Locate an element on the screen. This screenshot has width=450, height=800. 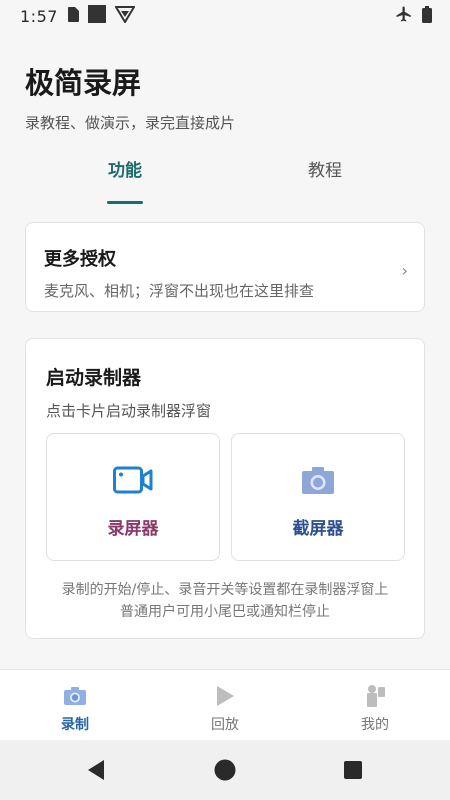
tab-tutorials: 教程 is located at coordinates (325, 180).